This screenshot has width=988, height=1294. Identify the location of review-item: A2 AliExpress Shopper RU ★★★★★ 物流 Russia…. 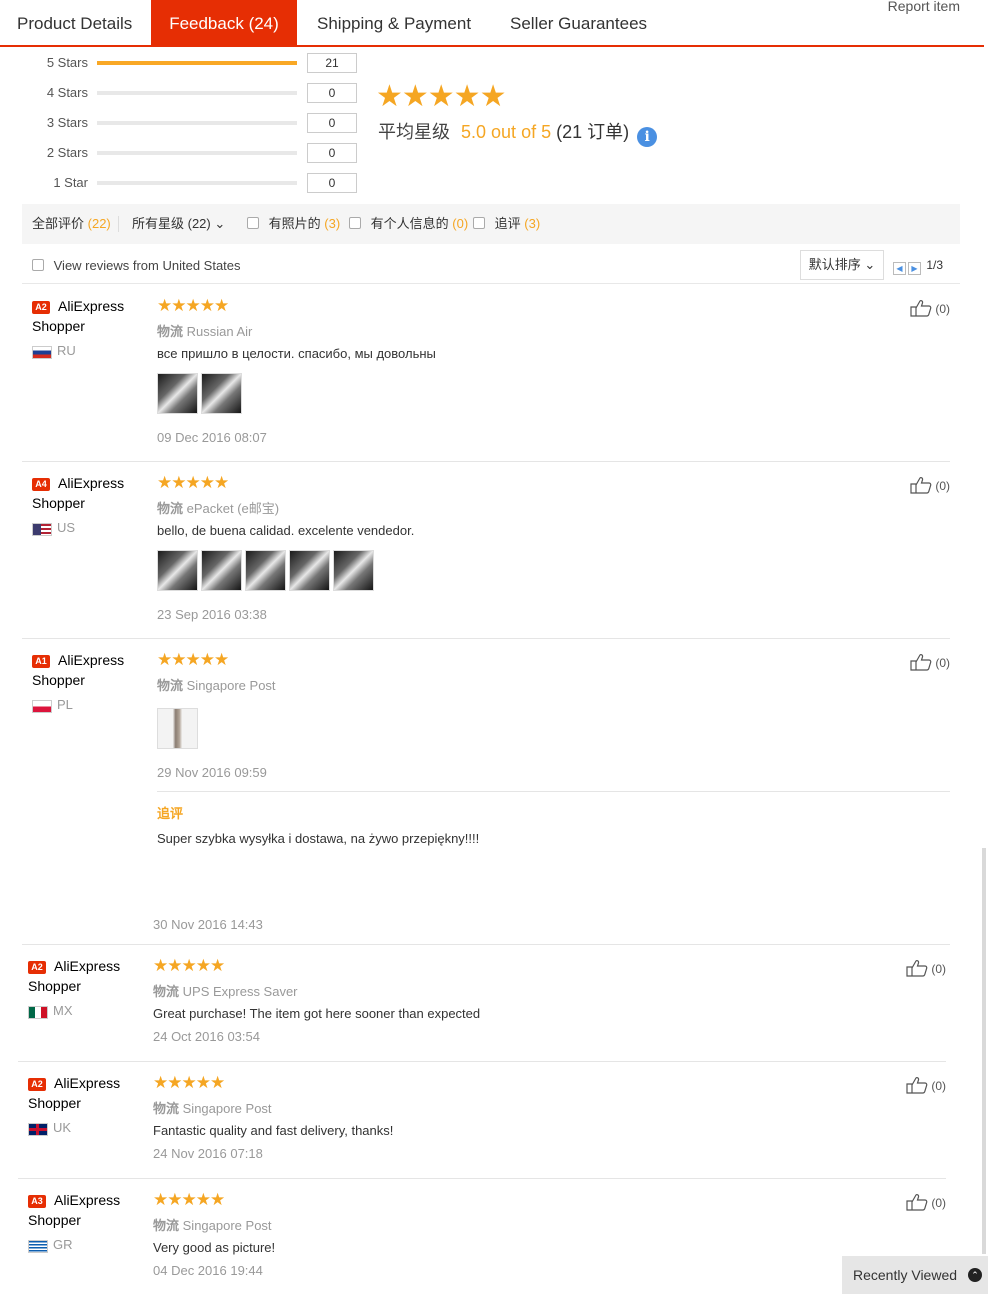
(486, 373).